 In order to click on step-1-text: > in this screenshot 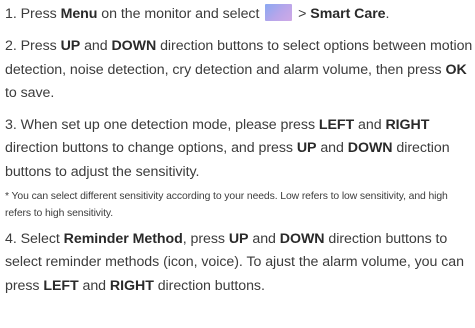, I will do `click(302, 14)`.